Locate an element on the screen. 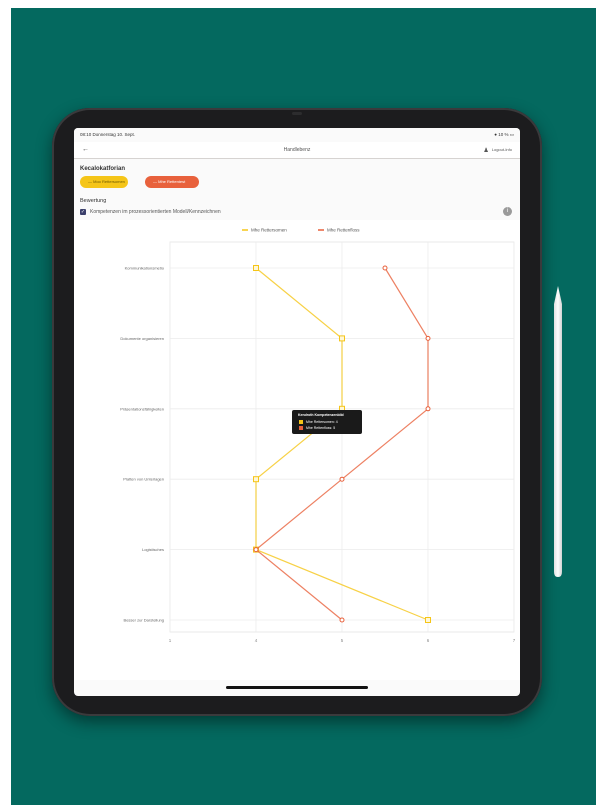 Image resolution: width=596 pixels, height=805 pixels. tooltip-row-1: Mhe Rettersomen: 4 is located at coordinates (322, 422).